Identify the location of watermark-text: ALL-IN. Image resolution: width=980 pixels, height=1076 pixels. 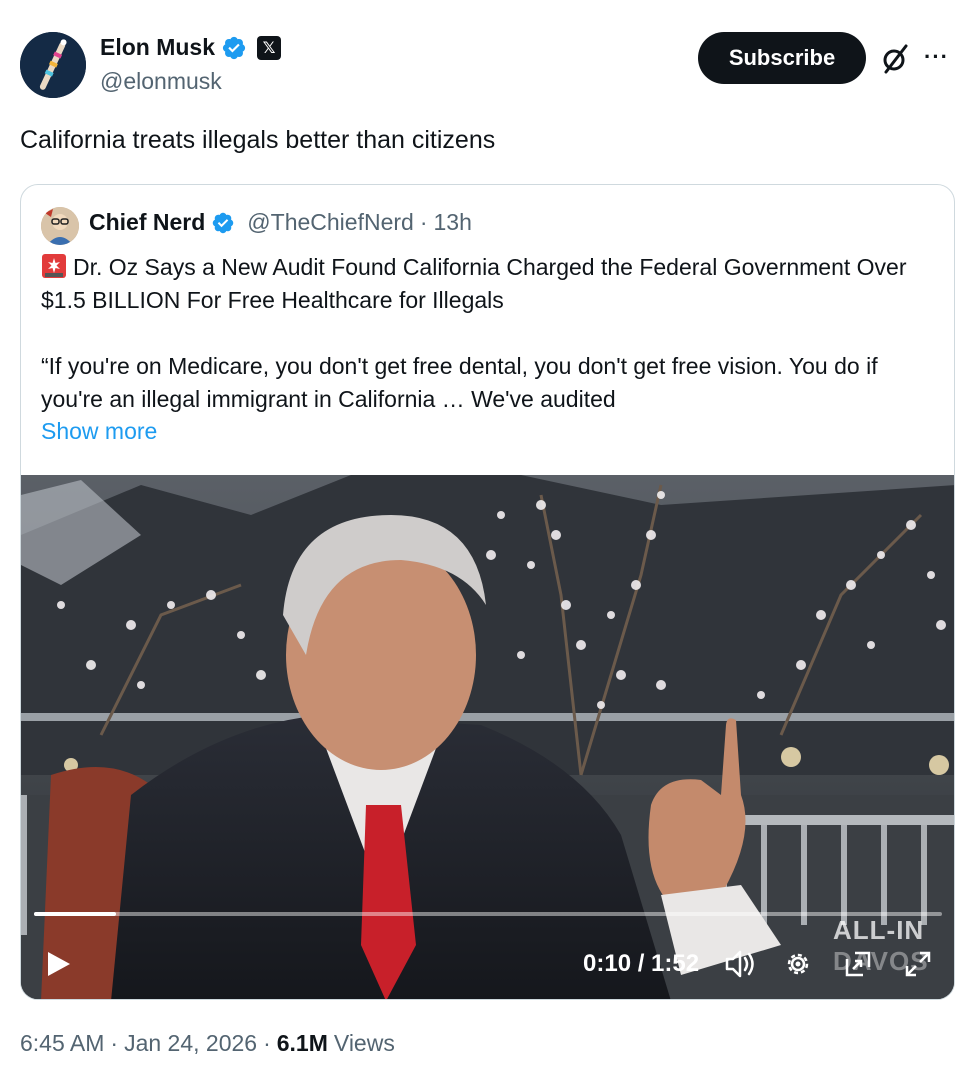
(879, 930).